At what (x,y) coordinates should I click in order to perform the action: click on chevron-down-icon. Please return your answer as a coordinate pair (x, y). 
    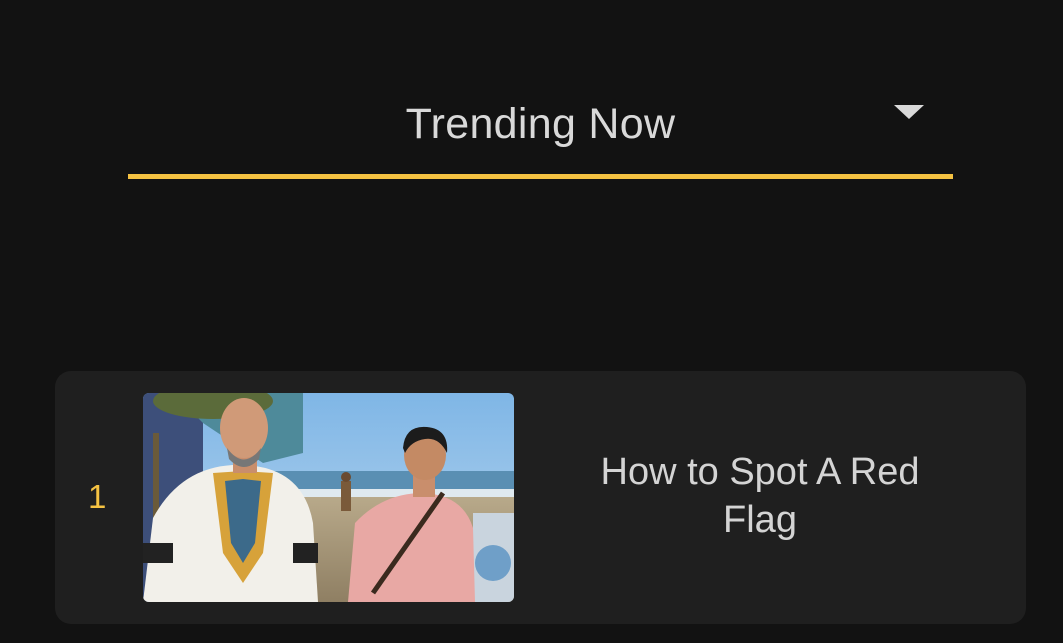
    Looking at the image, I should click on (909, 112).